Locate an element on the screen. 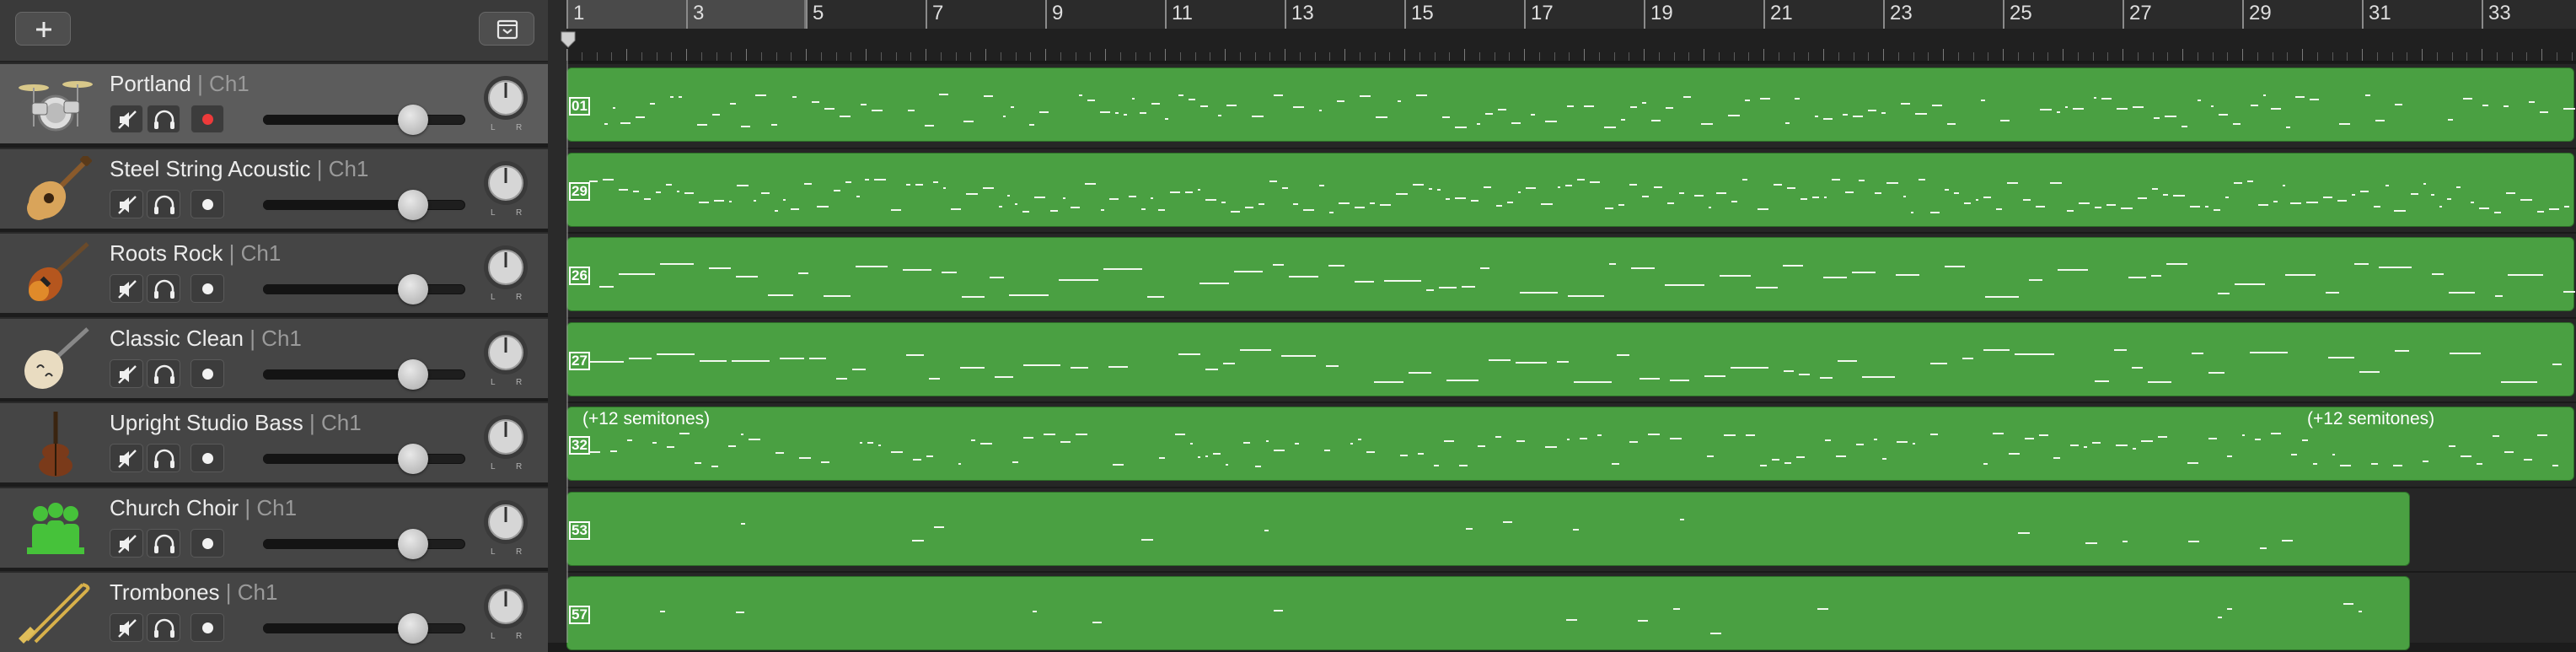 This screenshot has width=2576, height=652. track-lane: 01 is located at coordinates (1571, 102).